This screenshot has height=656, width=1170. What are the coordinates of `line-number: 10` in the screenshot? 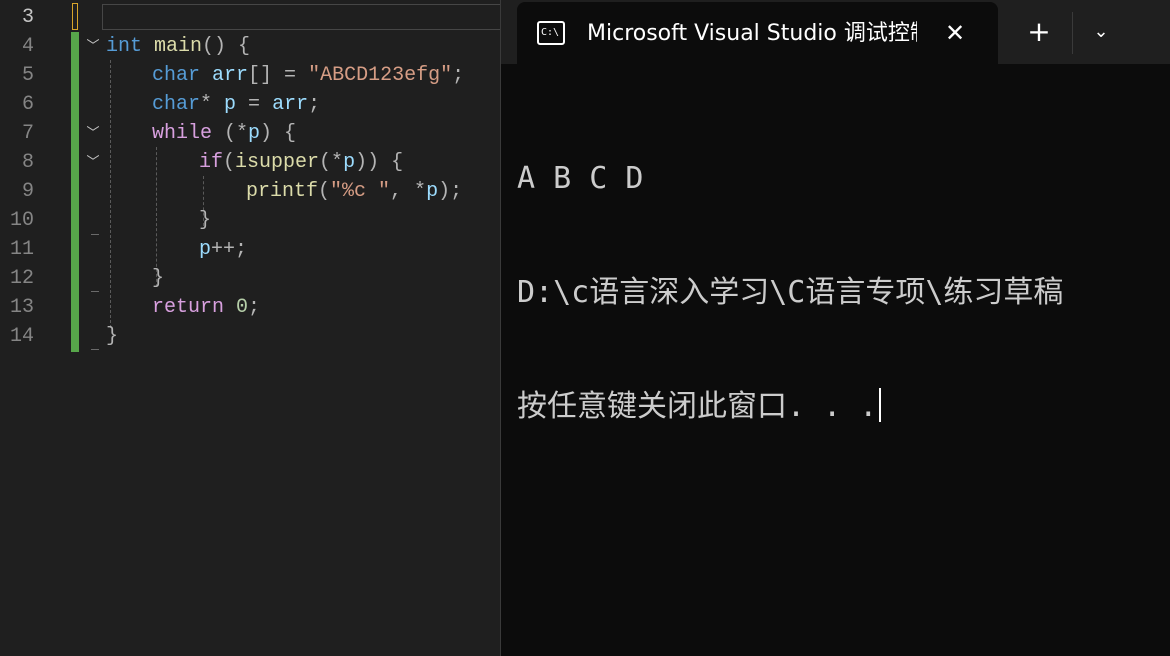 It's located at (21, 220).